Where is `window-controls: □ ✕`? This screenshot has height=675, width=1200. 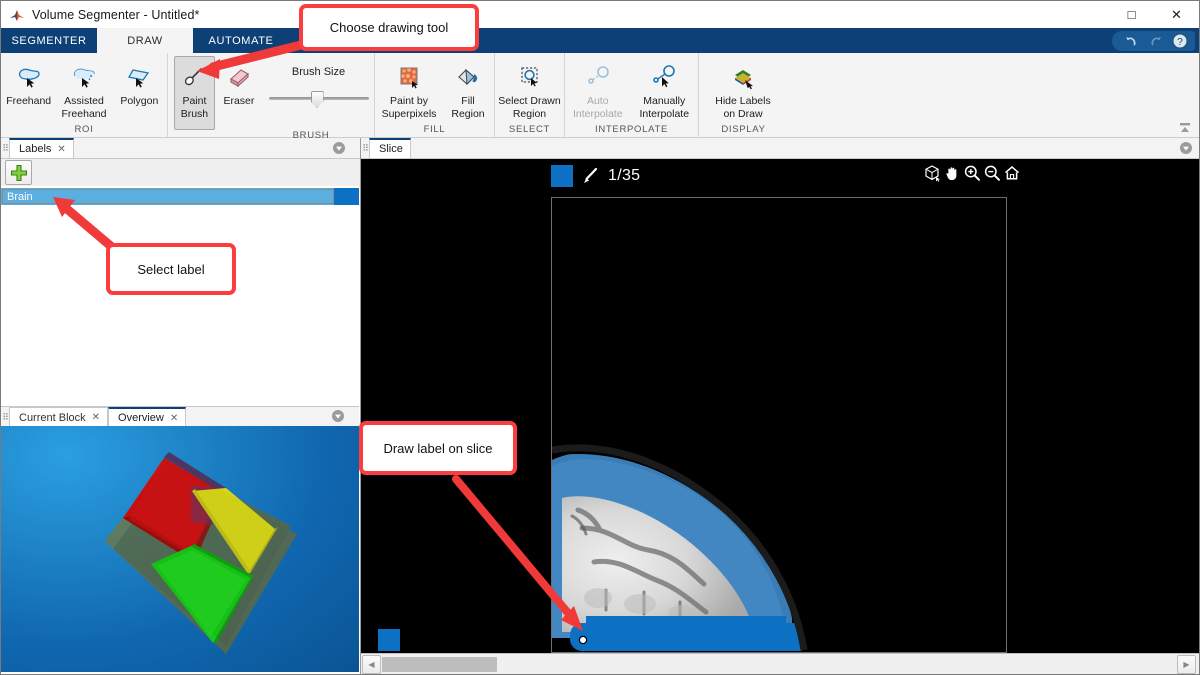 window-controls: □ ✕ is located at coordinates (1154, 14).